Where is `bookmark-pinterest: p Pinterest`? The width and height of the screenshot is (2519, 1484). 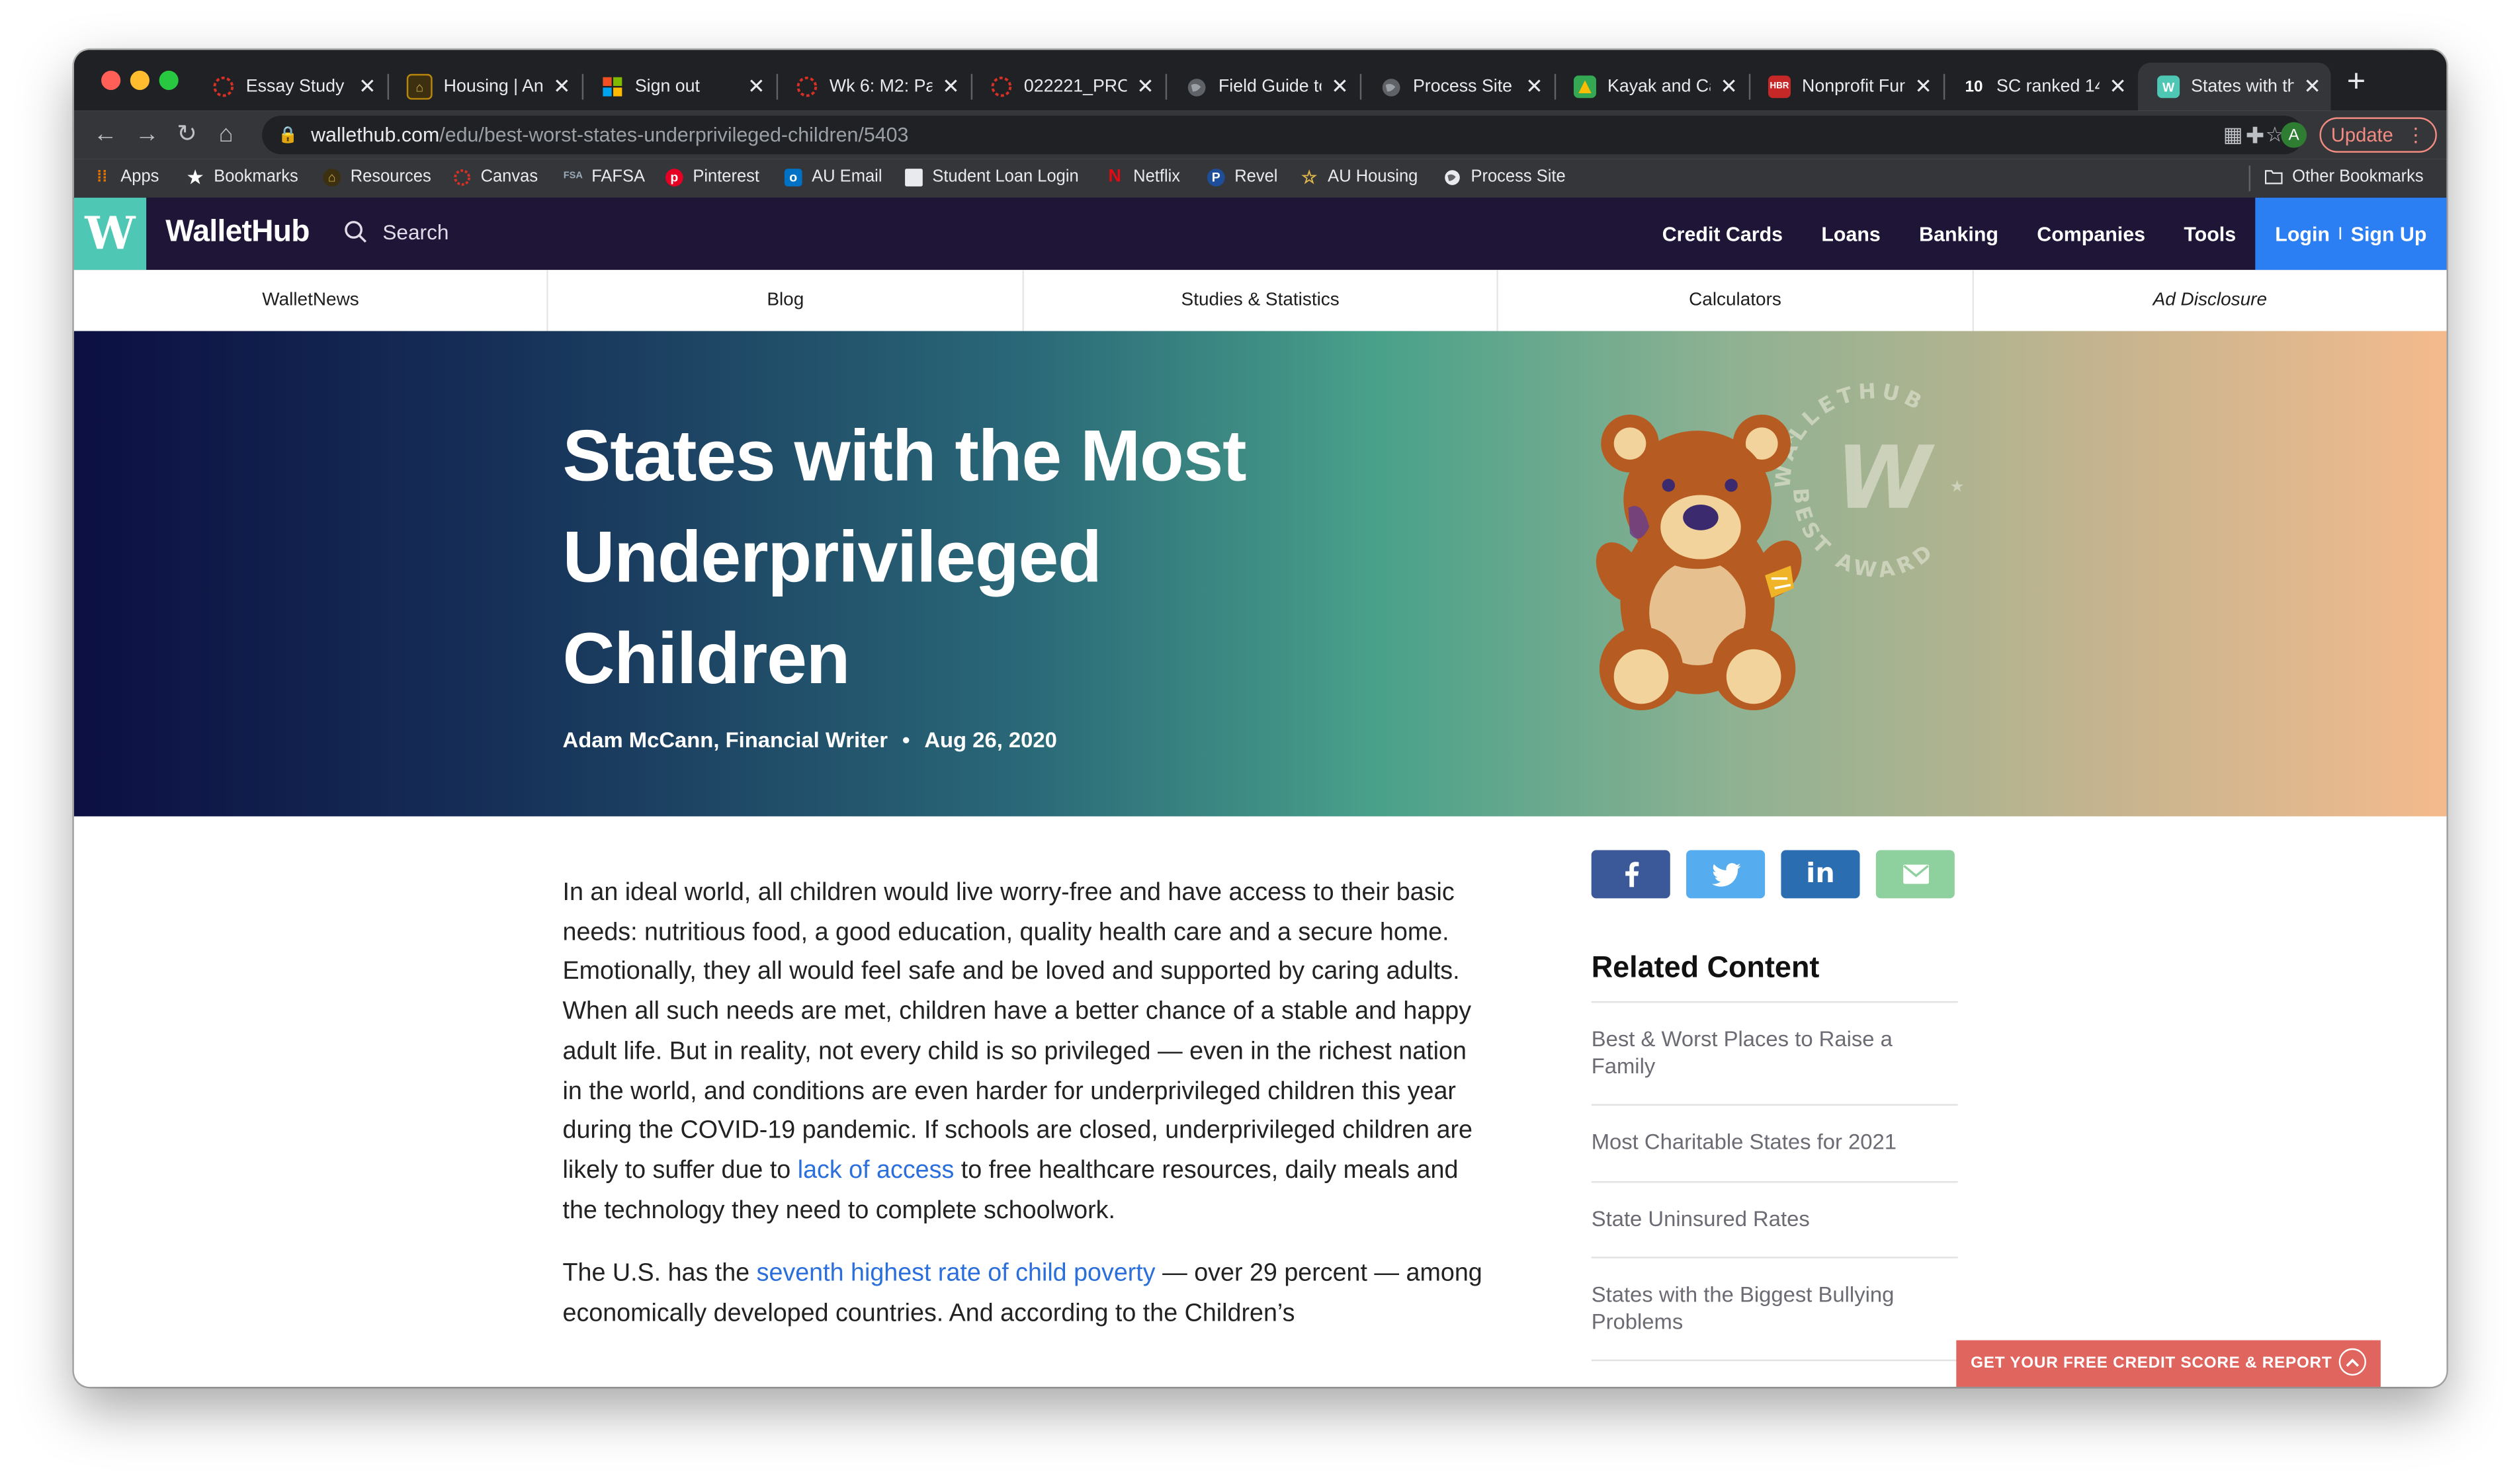 bookmark-pinterest: p Pinterest is located at coordinates (712, 177).